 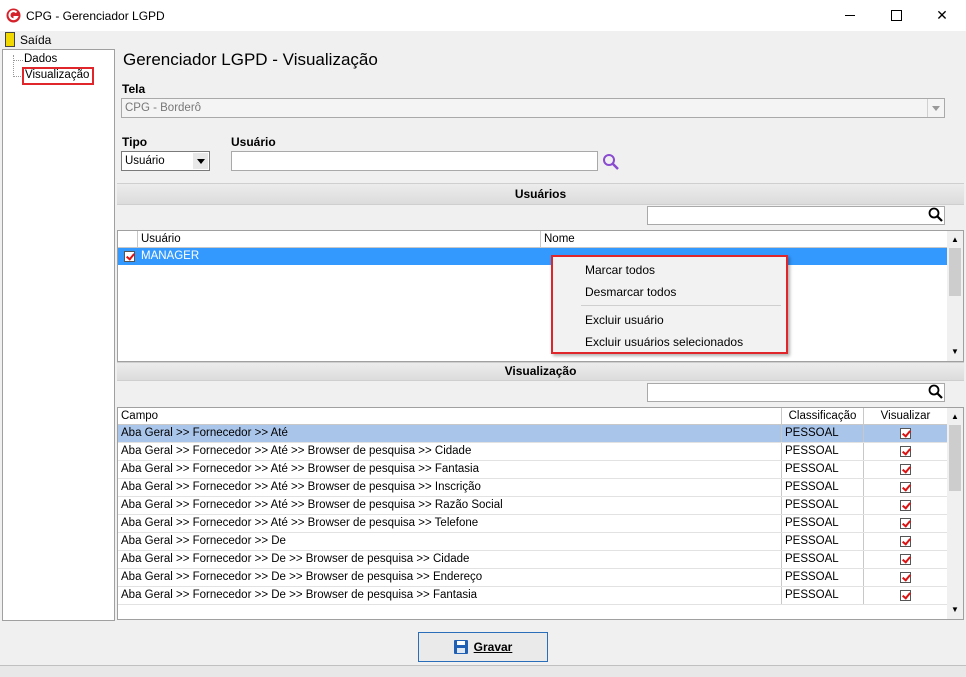 I want to click on visualizacao-search-input, so click(x=796, y=392).